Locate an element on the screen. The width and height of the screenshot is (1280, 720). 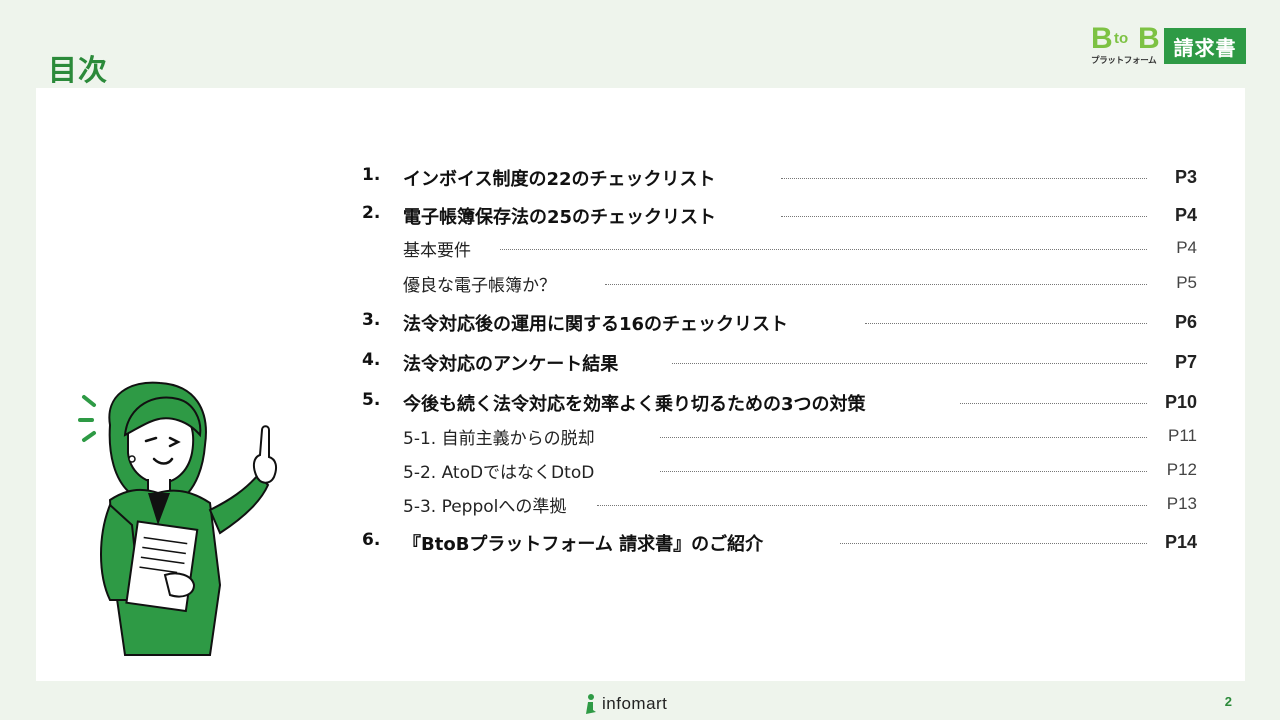
logo-b-left: B is located at coordinates (1102, 38).